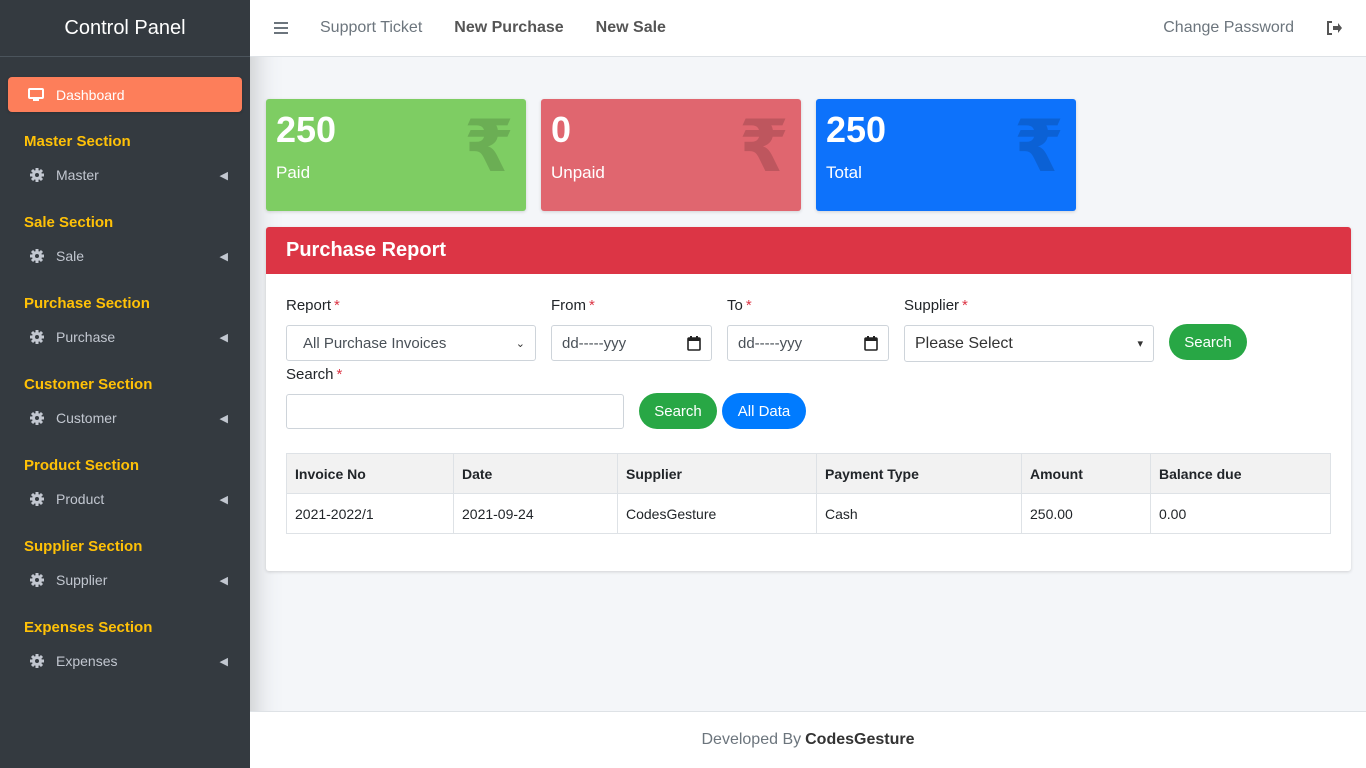 The image size is (1366, 768). What do you see at coordinates (86, 337) in the screenshot?
I see `sidebar-item-label: Purchase` at bounding box center [86, 337].